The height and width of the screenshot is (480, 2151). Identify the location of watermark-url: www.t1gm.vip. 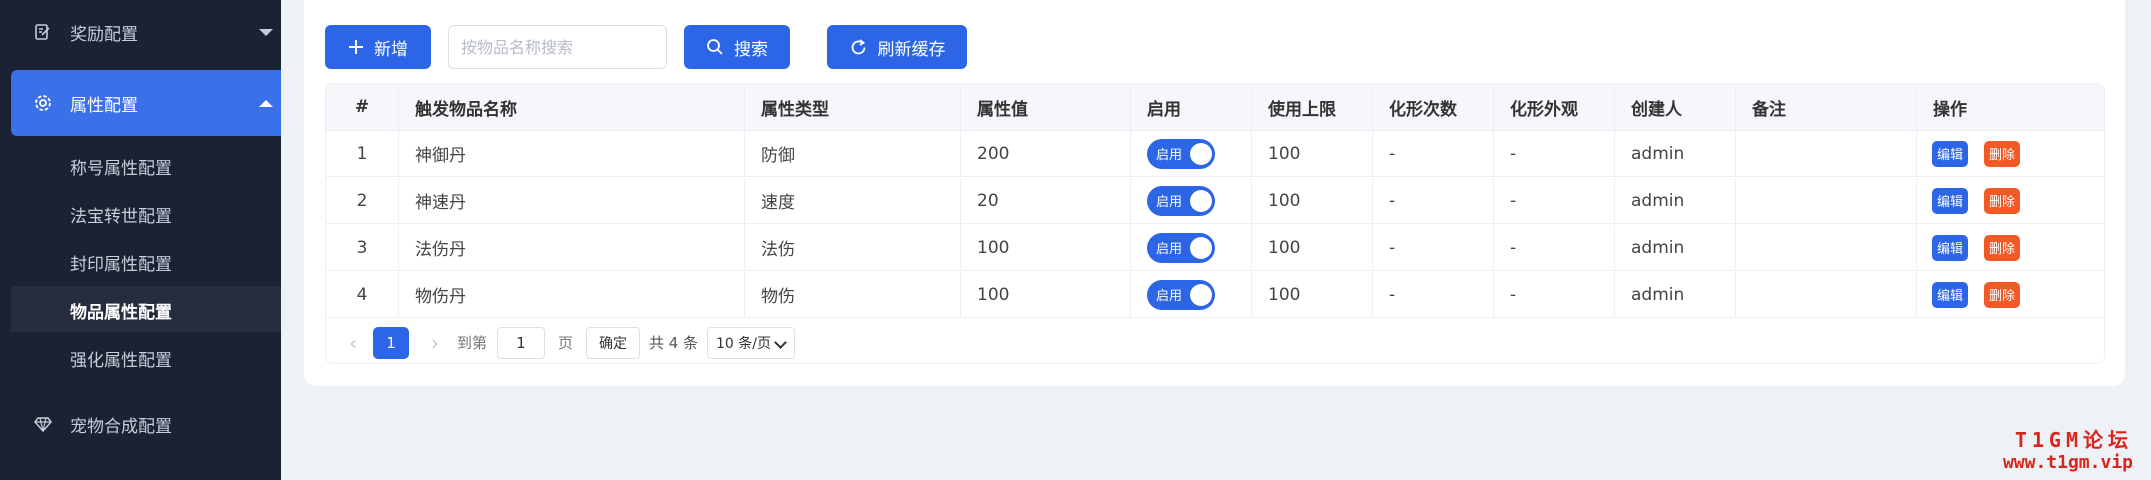
(2067, 462).